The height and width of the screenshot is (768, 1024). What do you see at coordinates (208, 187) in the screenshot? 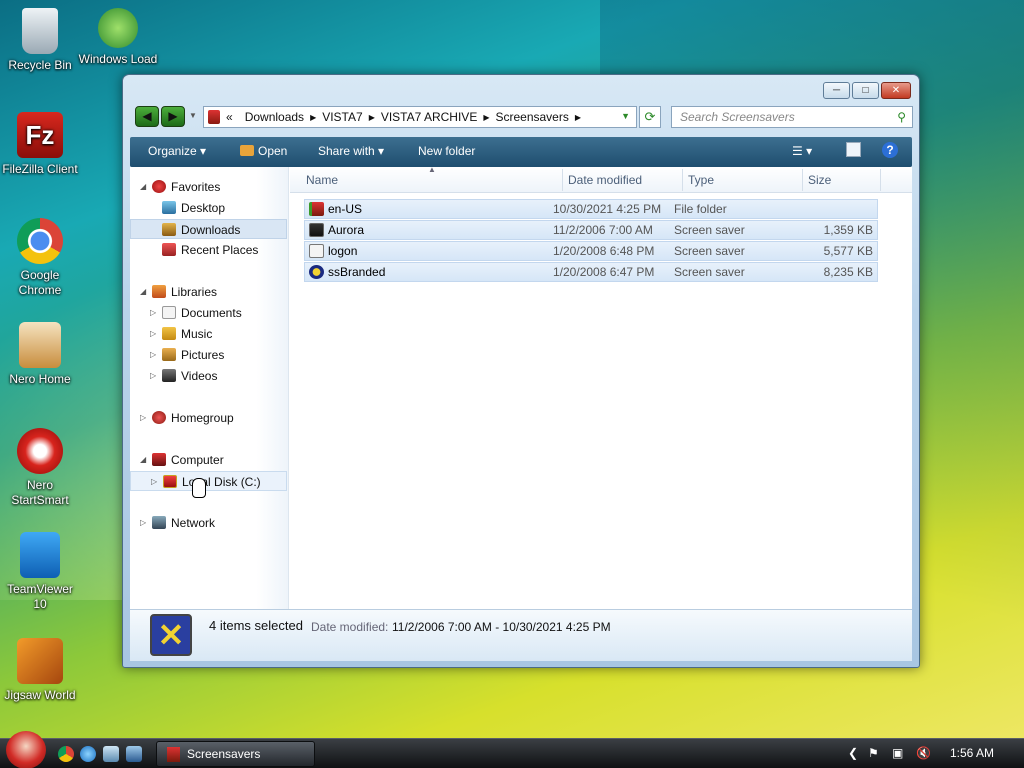
I see `nav-favorites: ◢ Favorites` at bounding box center [208, 187].